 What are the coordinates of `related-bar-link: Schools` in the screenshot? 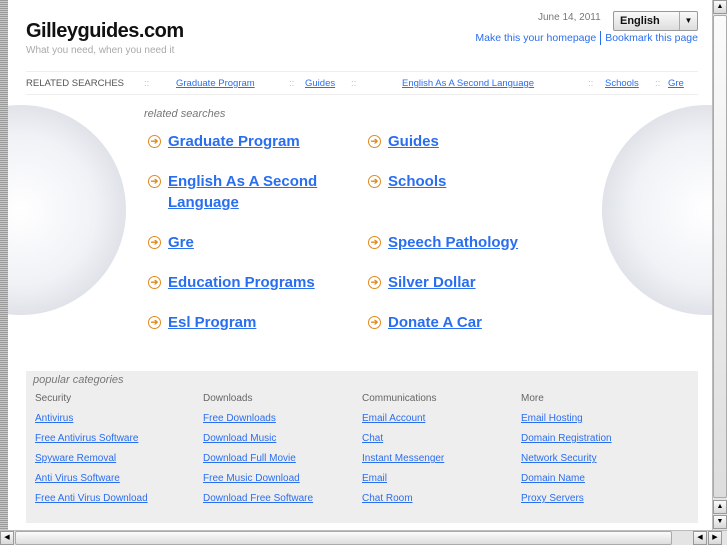 It's located at (622, 83).